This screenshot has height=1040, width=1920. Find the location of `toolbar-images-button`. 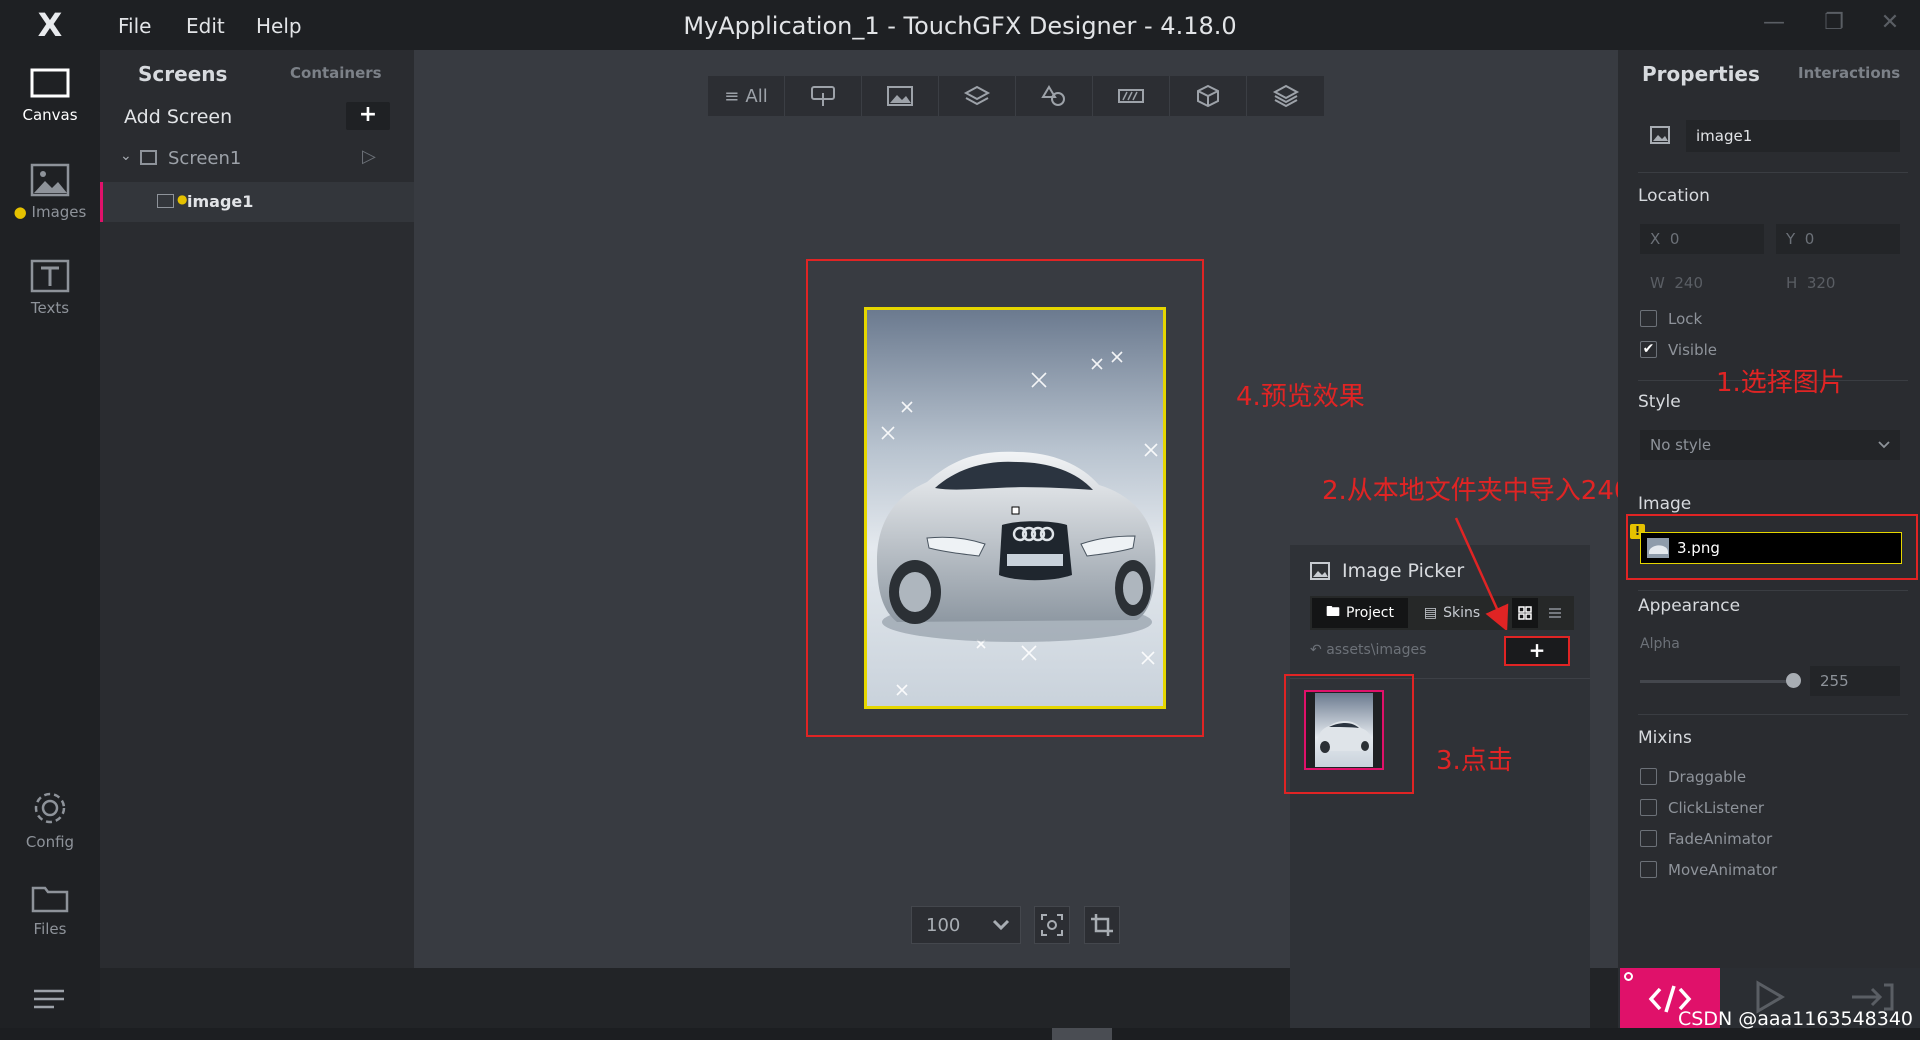

toolbar-images-button is located at coordinates (900, 96).